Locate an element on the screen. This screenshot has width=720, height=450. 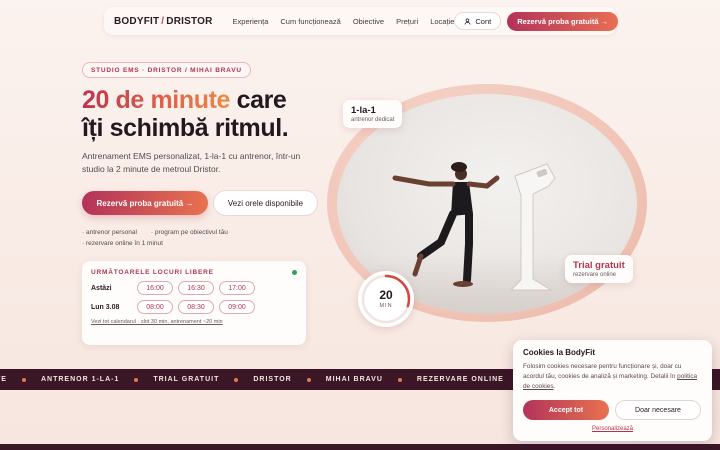
cookie-text-end: . is located at coordinates (554, 386).